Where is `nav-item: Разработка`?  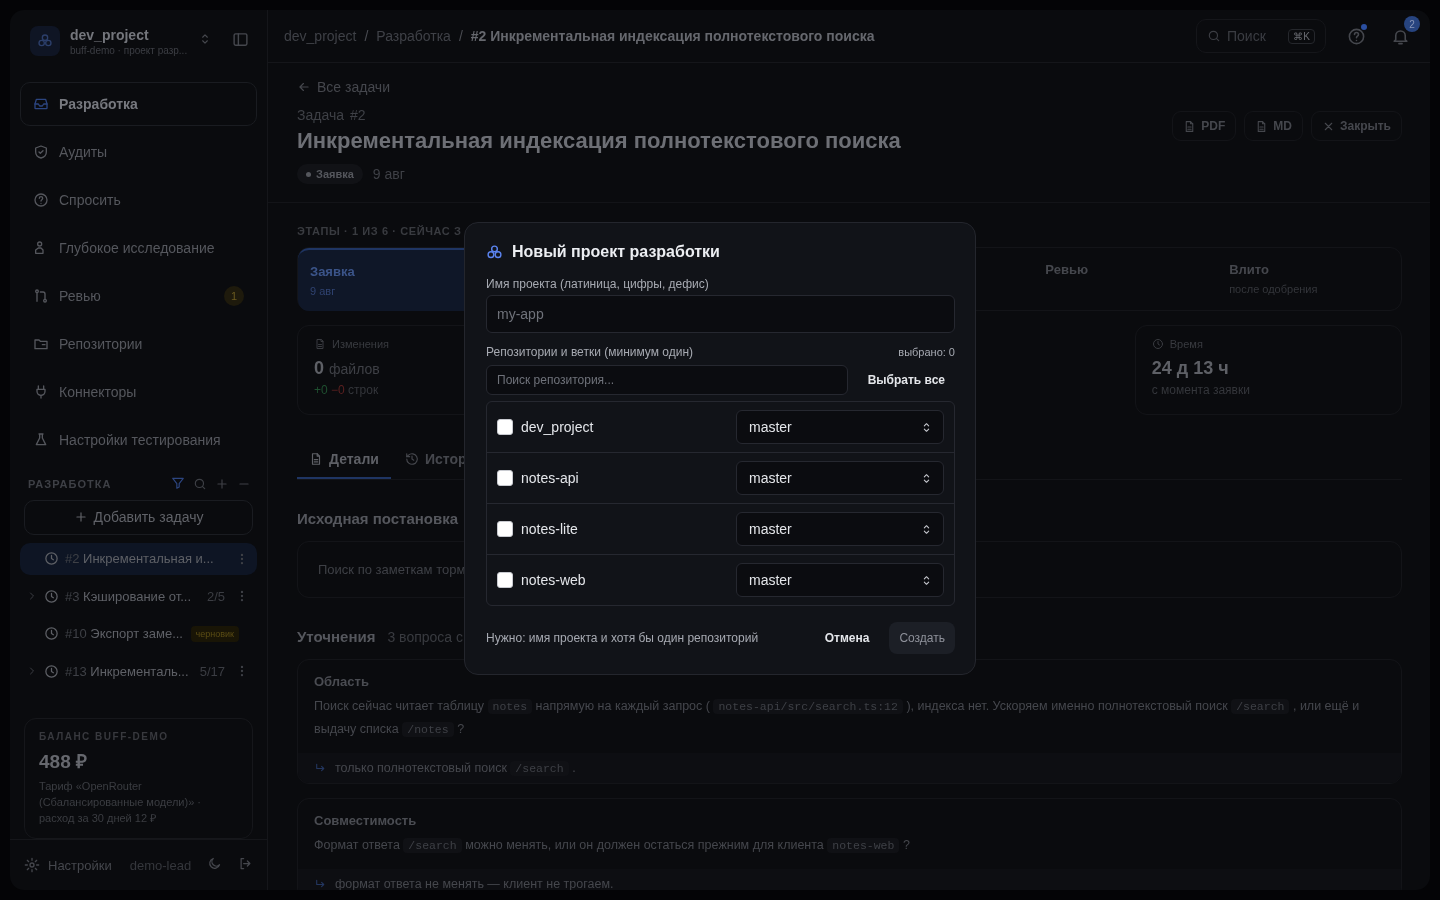 nav-item: Разработка is located at coordinates (138, 104).